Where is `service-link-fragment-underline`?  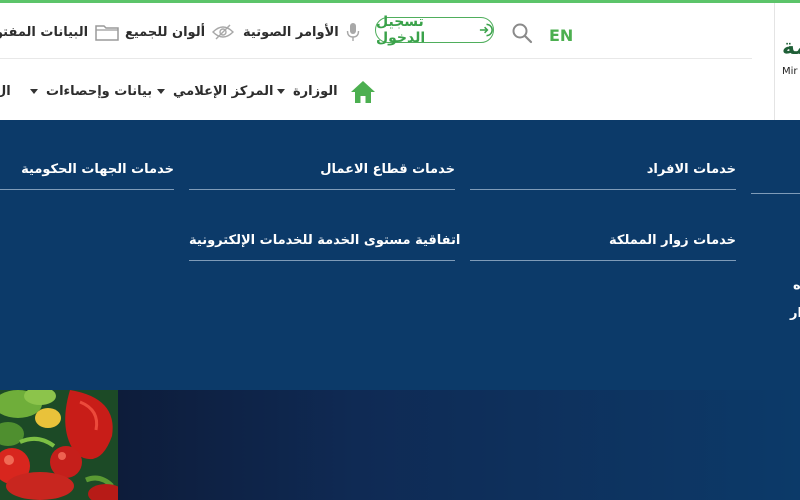 service-link-fragment-underline is located at coordinates (775, 193).